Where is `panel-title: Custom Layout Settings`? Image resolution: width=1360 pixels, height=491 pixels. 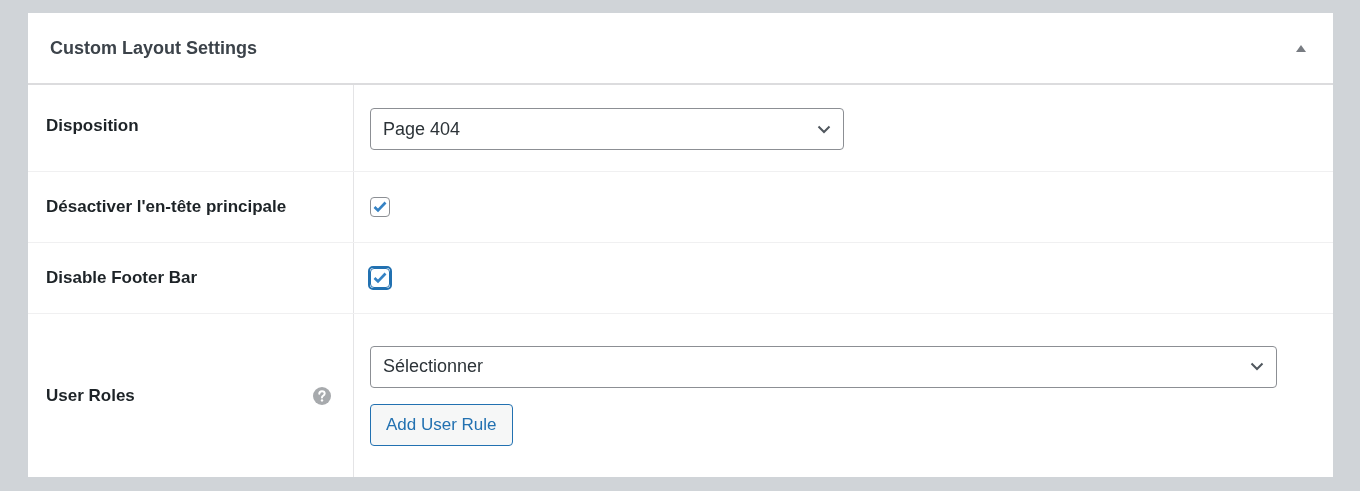 panel-title: Custom Layout Settings is located at coordinates (153, 48).